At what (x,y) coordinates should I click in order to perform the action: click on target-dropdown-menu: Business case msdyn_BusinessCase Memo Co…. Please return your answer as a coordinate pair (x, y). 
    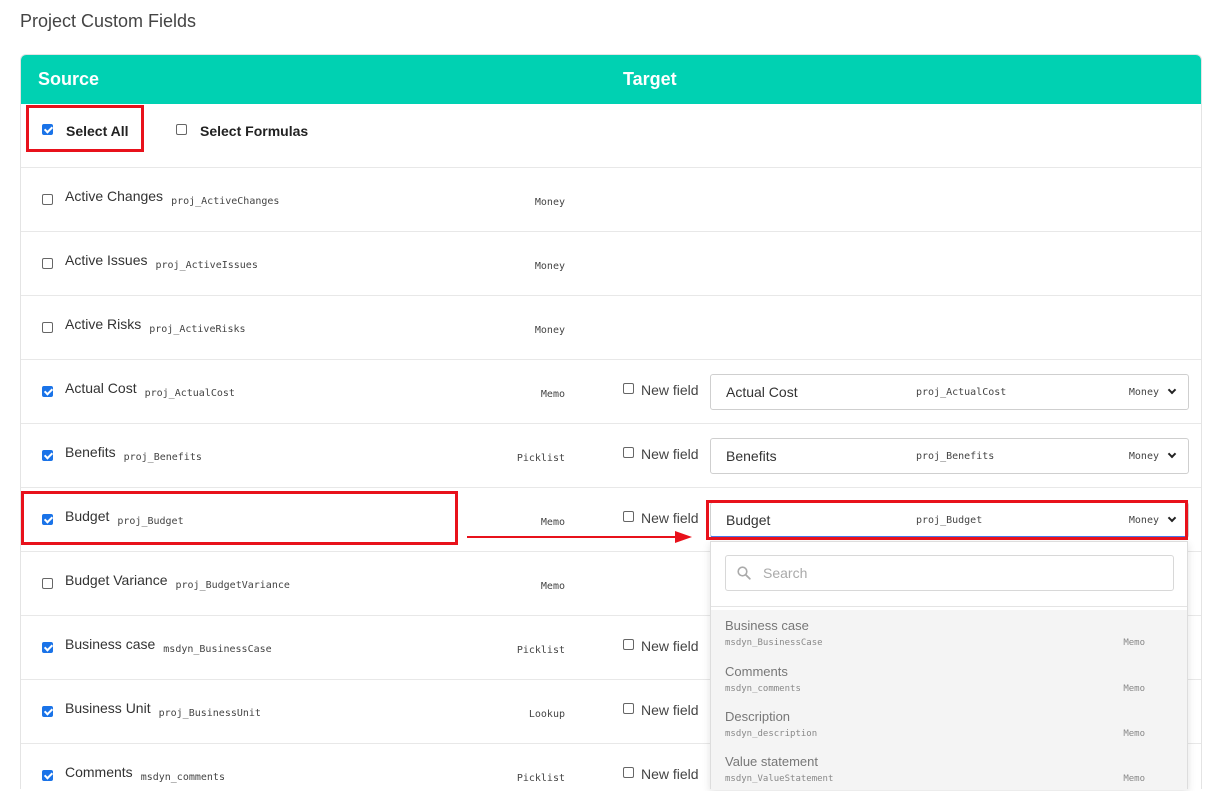
    Looking at the image, I should click on (949, 665).